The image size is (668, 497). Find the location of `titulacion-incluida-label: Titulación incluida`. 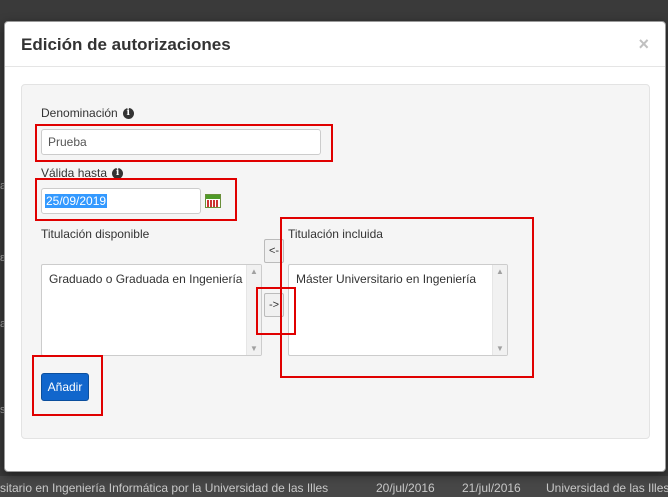

titulacion-incluida-label: Titulación incluida is located at coordinates (335, 234).